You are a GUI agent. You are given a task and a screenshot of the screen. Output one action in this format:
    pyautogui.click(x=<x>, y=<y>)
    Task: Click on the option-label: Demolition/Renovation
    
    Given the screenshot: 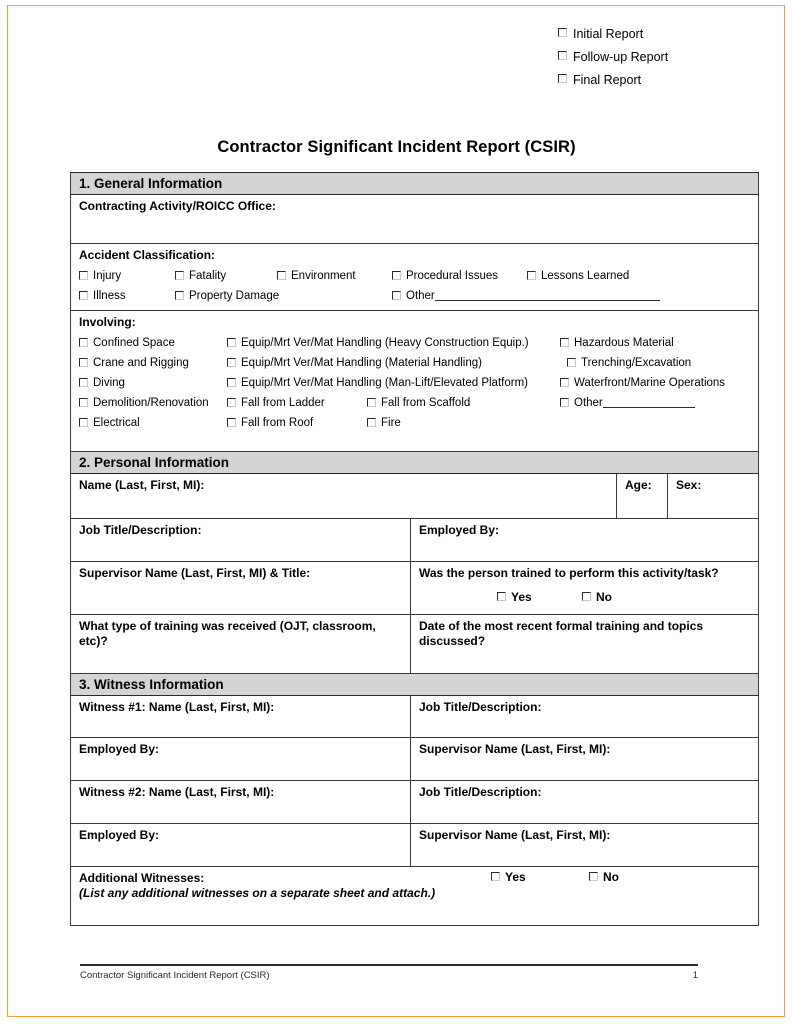 What is the action you would take?
    pyautogui.click(x=151, y=403)
    